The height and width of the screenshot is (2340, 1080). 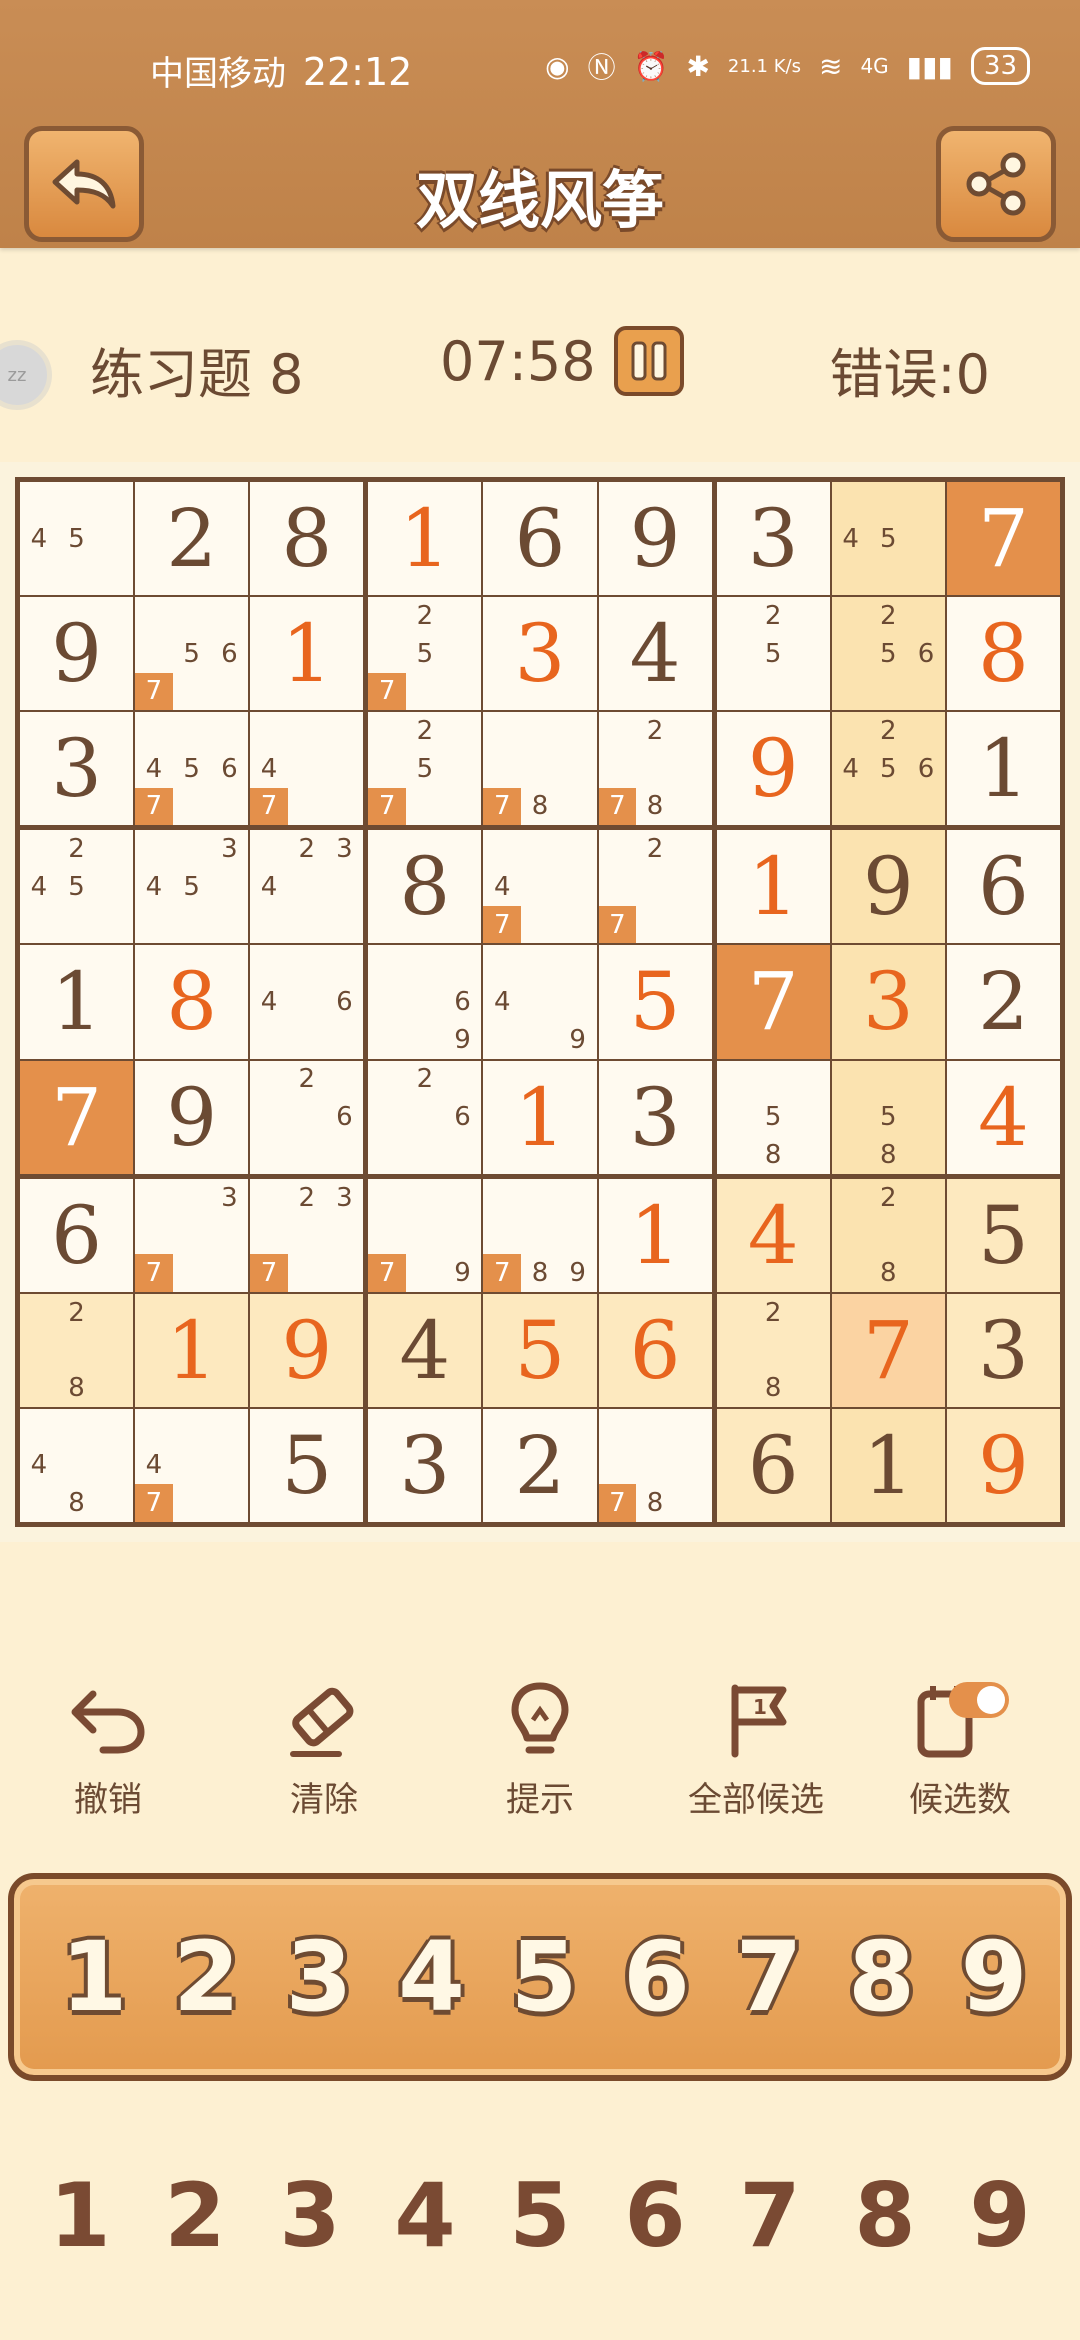 I want to click on board-cell: 56 7, so click(x=192, y=654).